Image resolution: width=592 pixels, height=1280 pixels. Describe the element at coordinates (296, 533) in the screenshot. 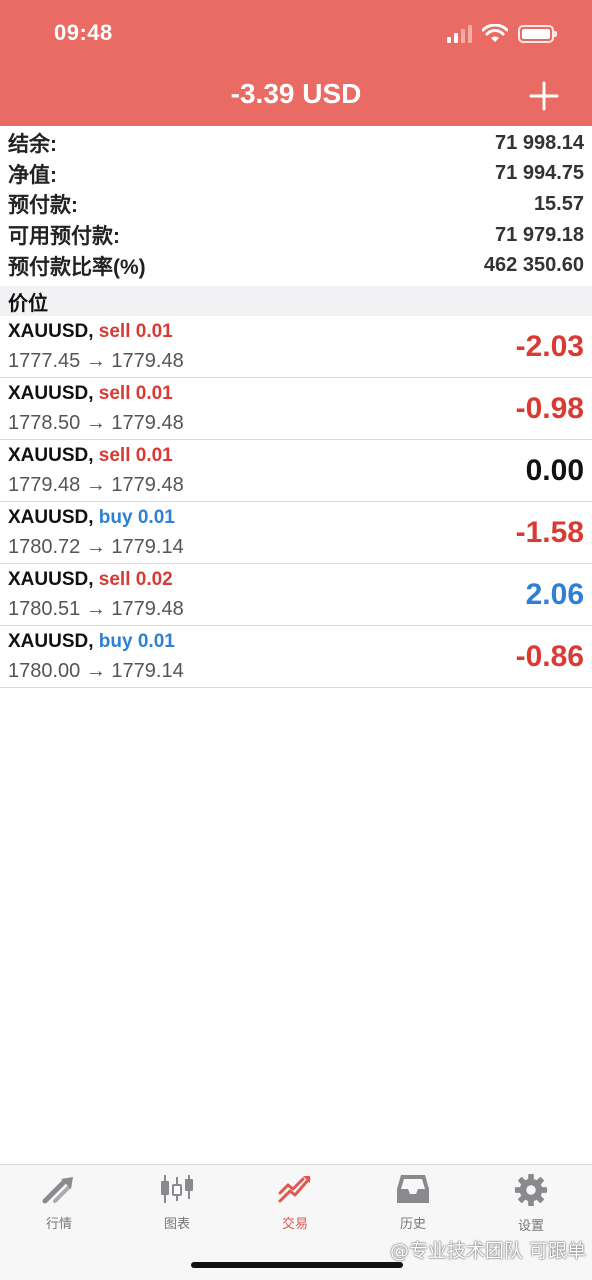

I see `position-row: XAUUSD, buy 0.01 1780.72 → 1779.14 -1.58` at that location.